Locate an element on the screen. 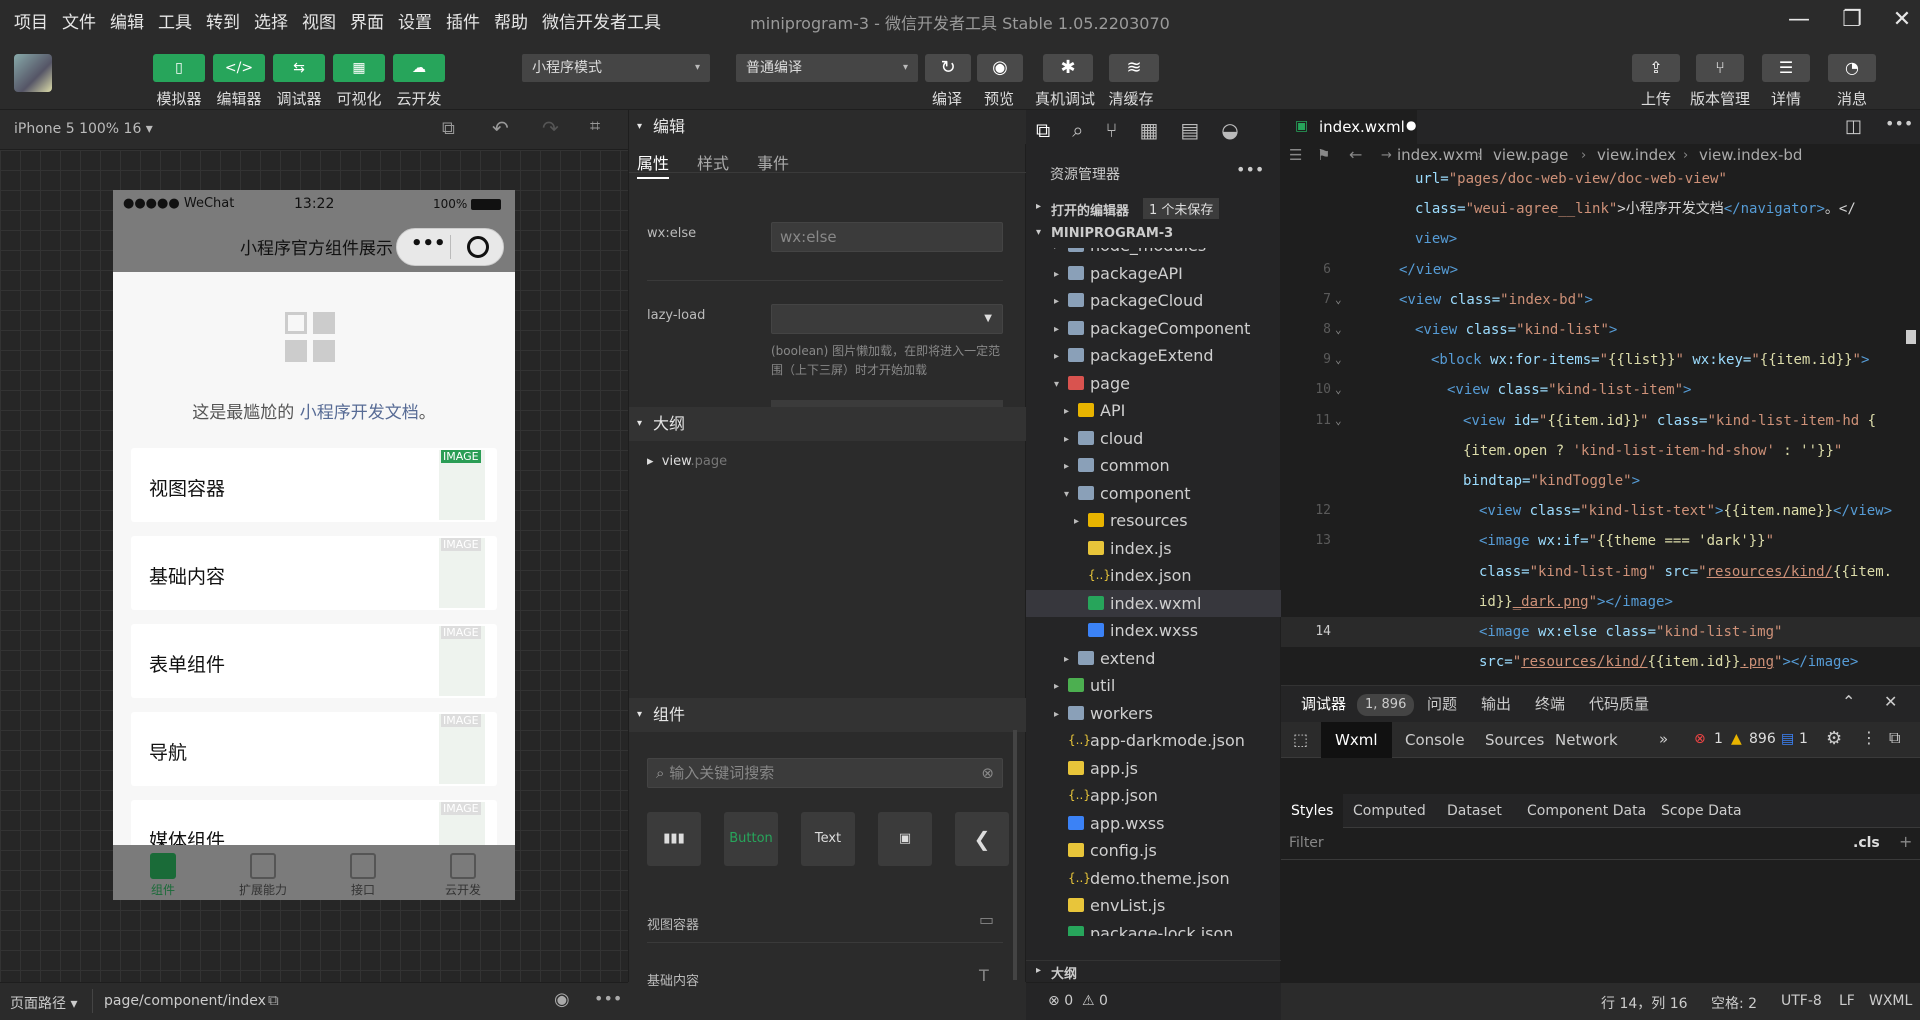  code-button: </> is located at coordinates (239, 68).